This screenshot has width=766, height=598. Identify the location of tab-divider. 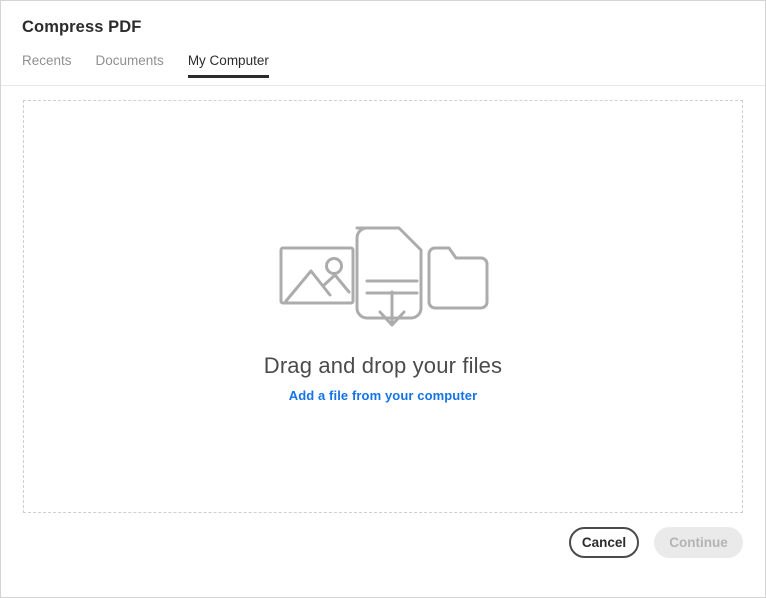
(383, 85).